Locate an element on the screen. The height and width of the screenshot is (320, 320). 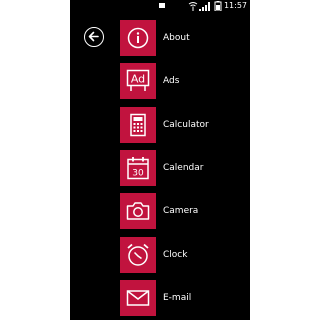
calculator-icon is located at coordinates (138, 125).